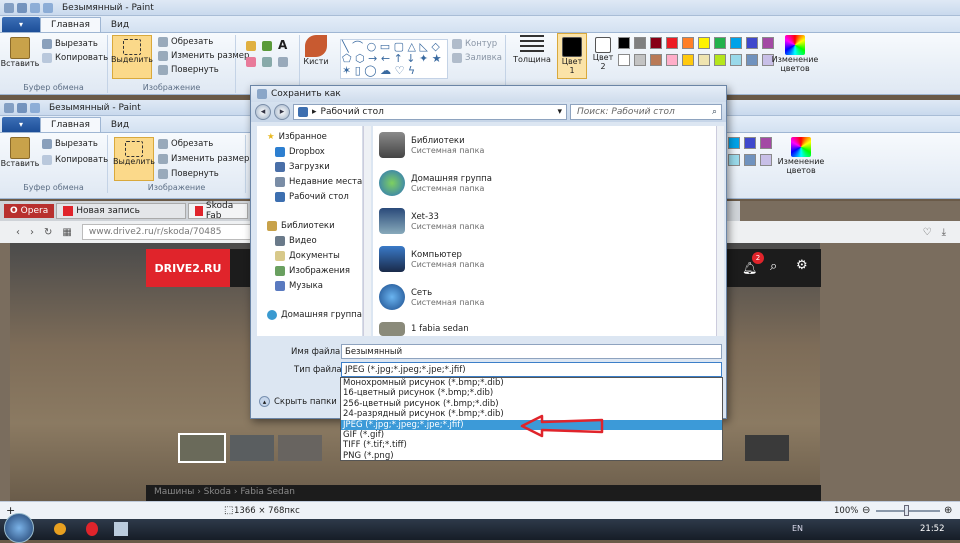 This screenshot has height=543, width=960. I want to click on chevron-down-icon: ▾, so click(559, 112).